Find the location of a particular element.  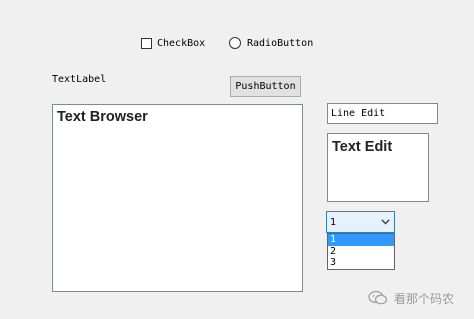

radio-button-label: RadioButton is located at coordinates (280, 43).